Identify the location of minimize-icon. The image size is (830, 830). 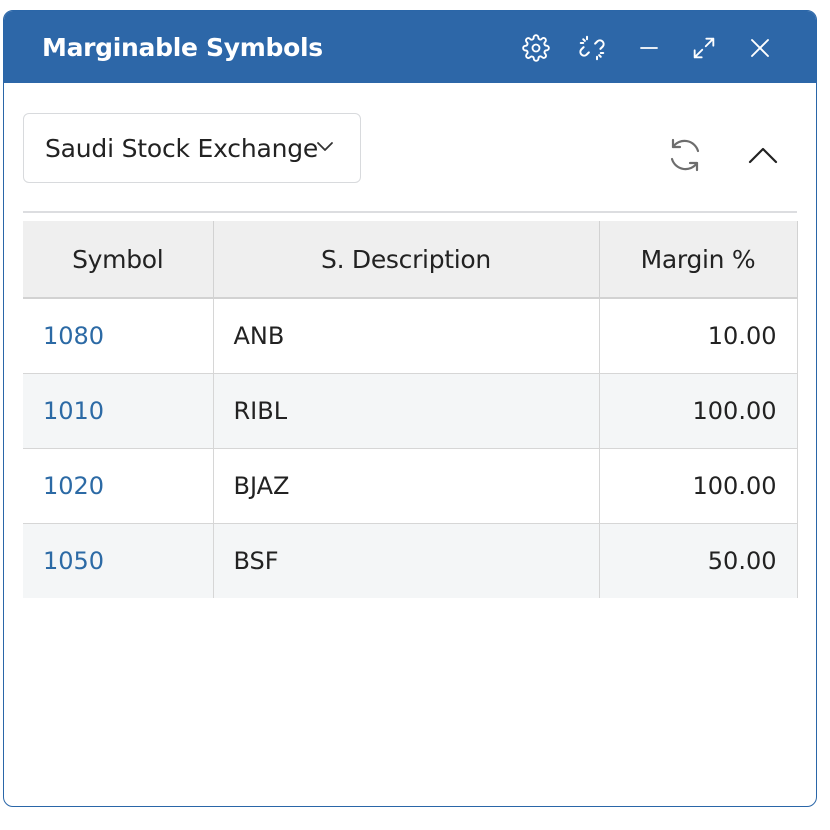
(649, 48).